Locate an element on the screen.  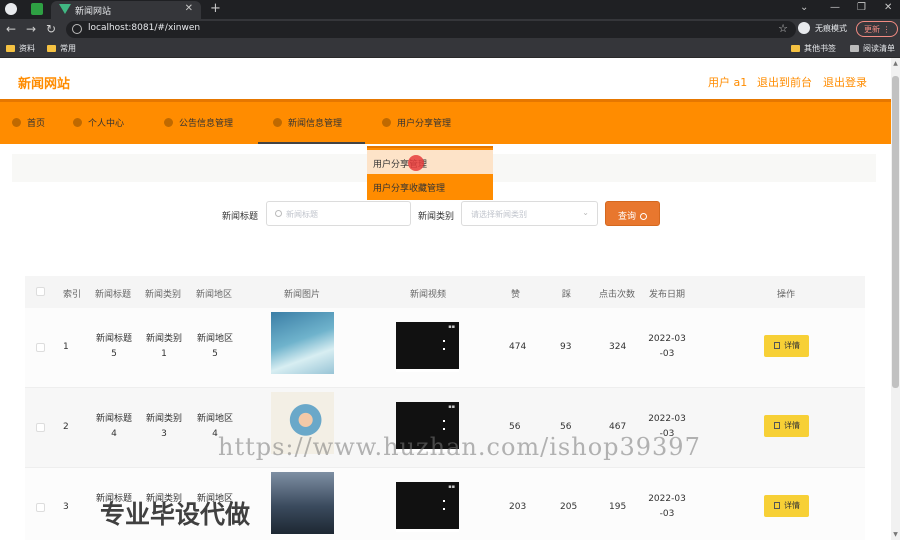
nav-label: 用户分享管理 is located at coordinates (424, 124).